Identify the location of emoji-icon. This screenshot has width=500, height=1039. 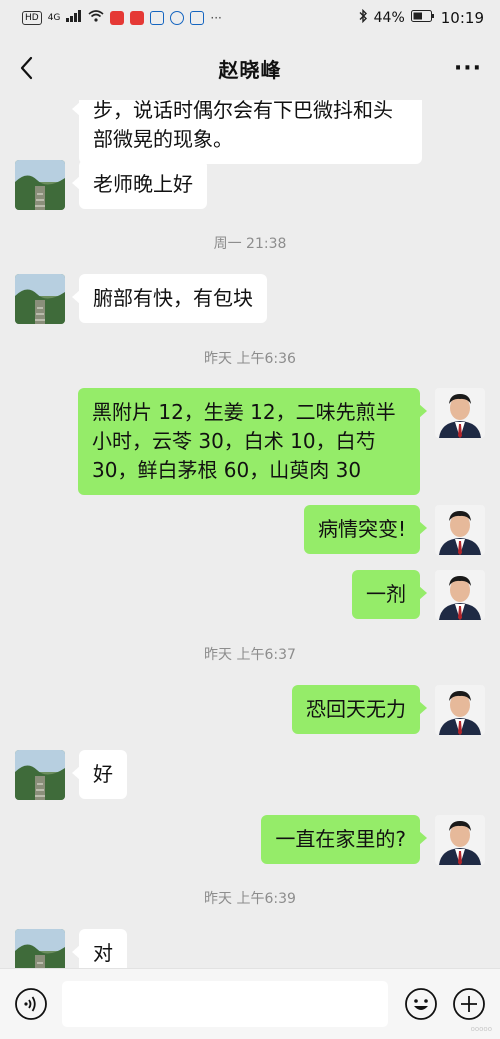
(421, 1004).